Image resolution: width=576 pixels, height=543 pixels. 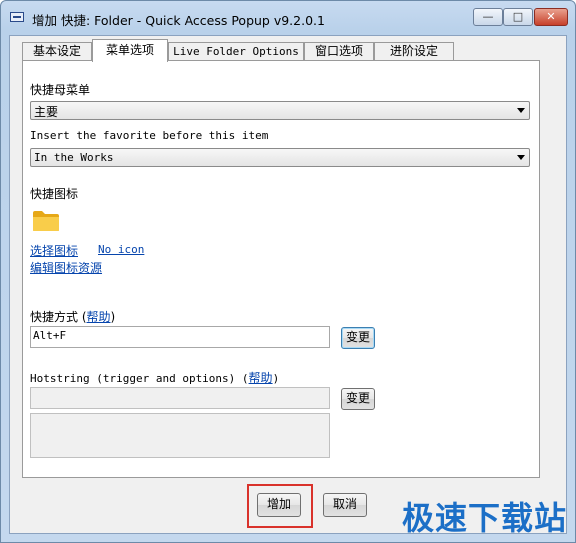 I want to click on change-hotstring-button: 变更, so click(x=358, y=399).